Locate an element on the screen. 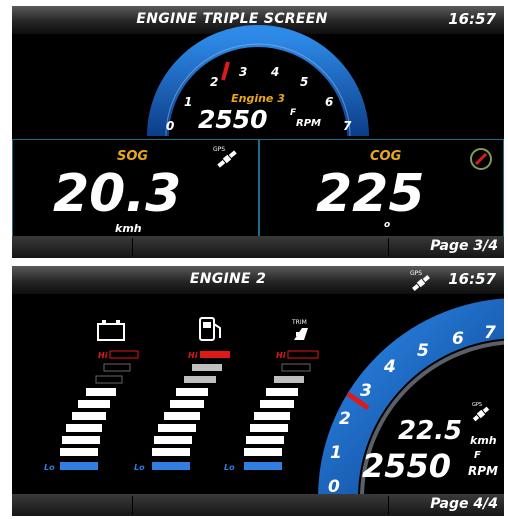 This screenshot has width=508, height=519. bottom-bar: Page 3/4 is located at coordinates (258, 247).